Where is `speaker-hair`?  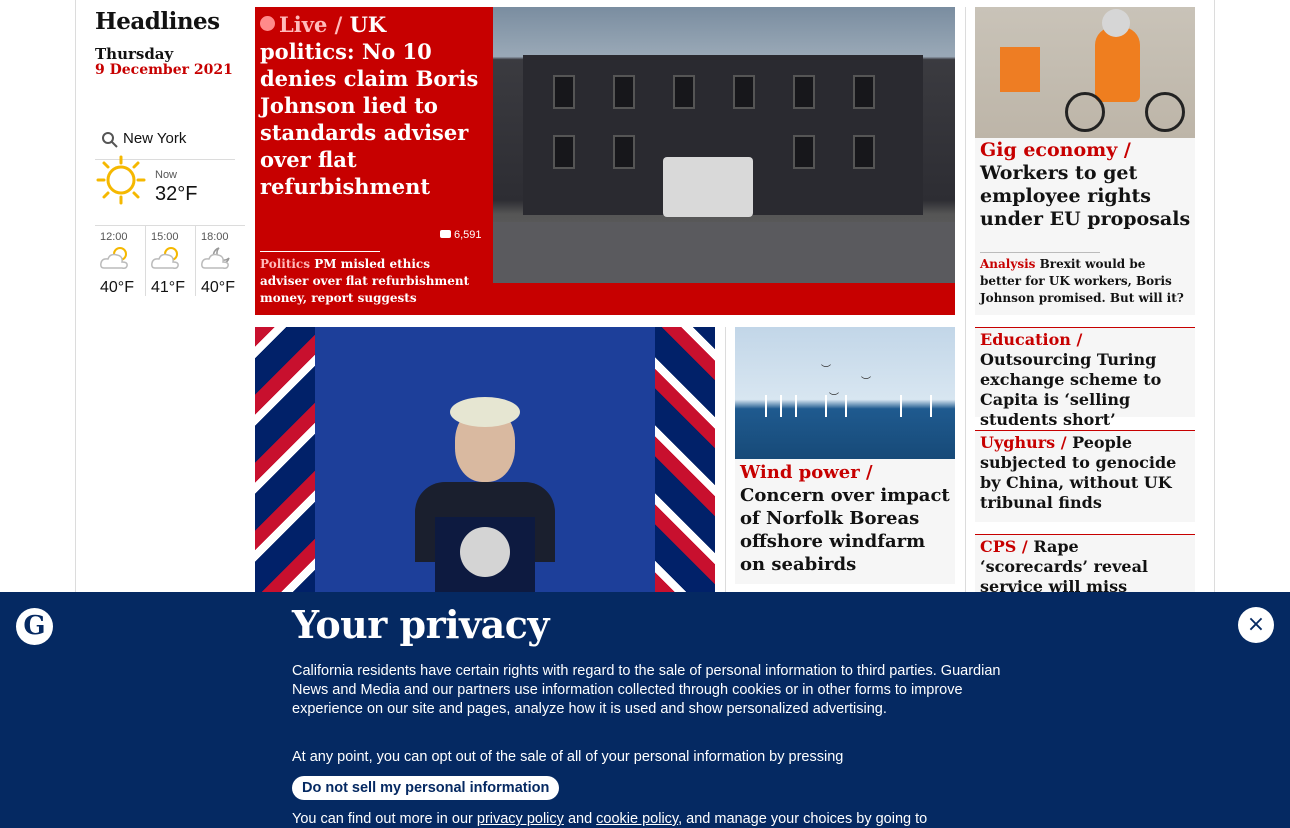
speaker-hair is located at coordinates (485, 412).